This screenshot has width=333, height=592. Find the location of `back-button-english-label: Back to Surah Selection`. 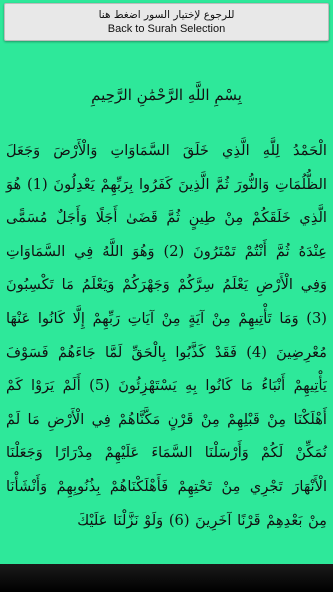

back-button-english-label: Back to Surah Selection is located at coordinates (166, 28).